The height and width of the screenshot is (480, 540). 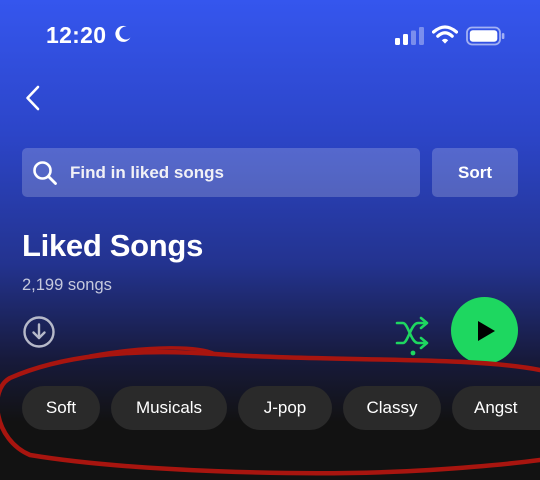 I want to click on page-title: Liked Songs, so click(x=113, y=245).